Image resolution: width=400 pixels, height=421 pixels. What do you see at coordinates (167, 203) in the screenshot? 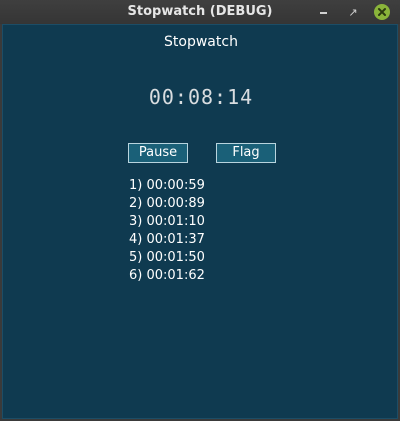
I see `lap-item: 2) 00:00:89` at bounding box center [167, 203].